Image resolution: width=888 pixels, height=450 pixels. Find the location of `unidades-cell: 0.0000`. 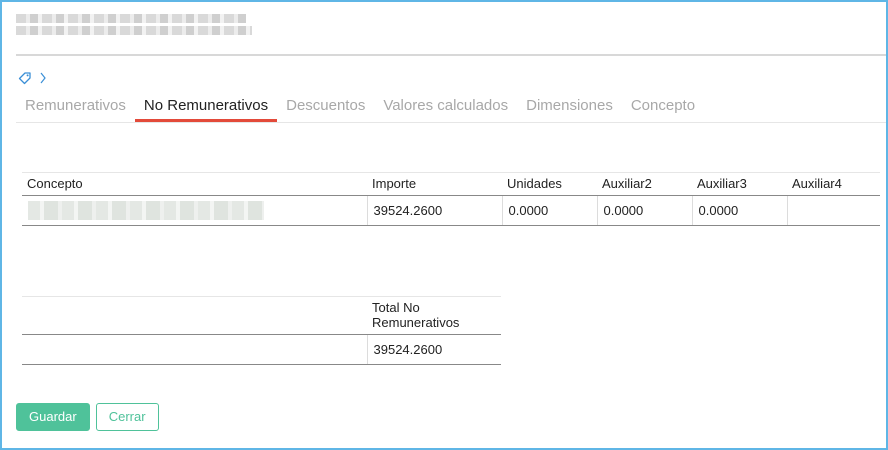

unidades-cell: 0.0000 is located at coordinates (549, 210).